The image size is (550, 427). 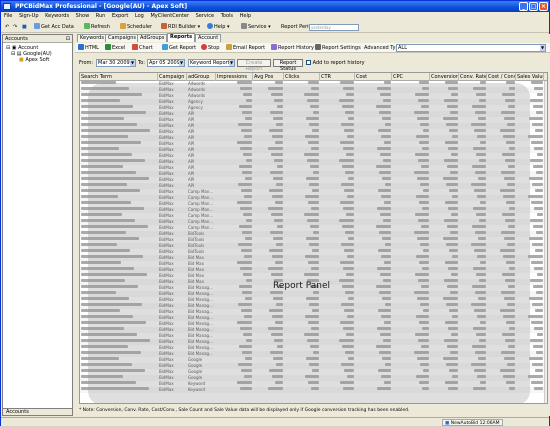 I want to click on col-campaign: Campaign, so click(x=172, y=77).